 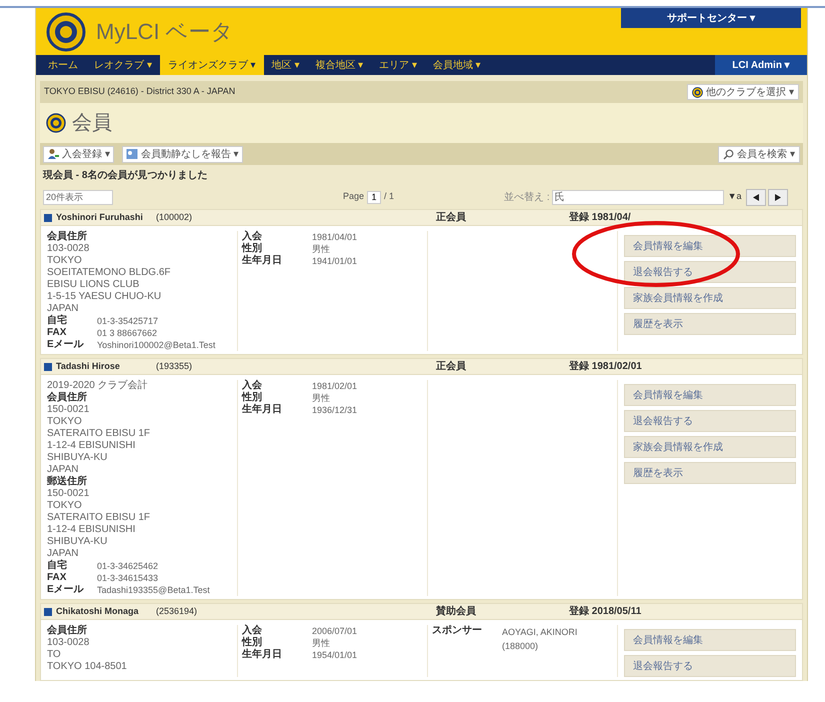 What do you see at coordinates (339, 65) in the screenshot?
I see `nav-menu: 複合地区 ▾` at bounding box center [339, 65].